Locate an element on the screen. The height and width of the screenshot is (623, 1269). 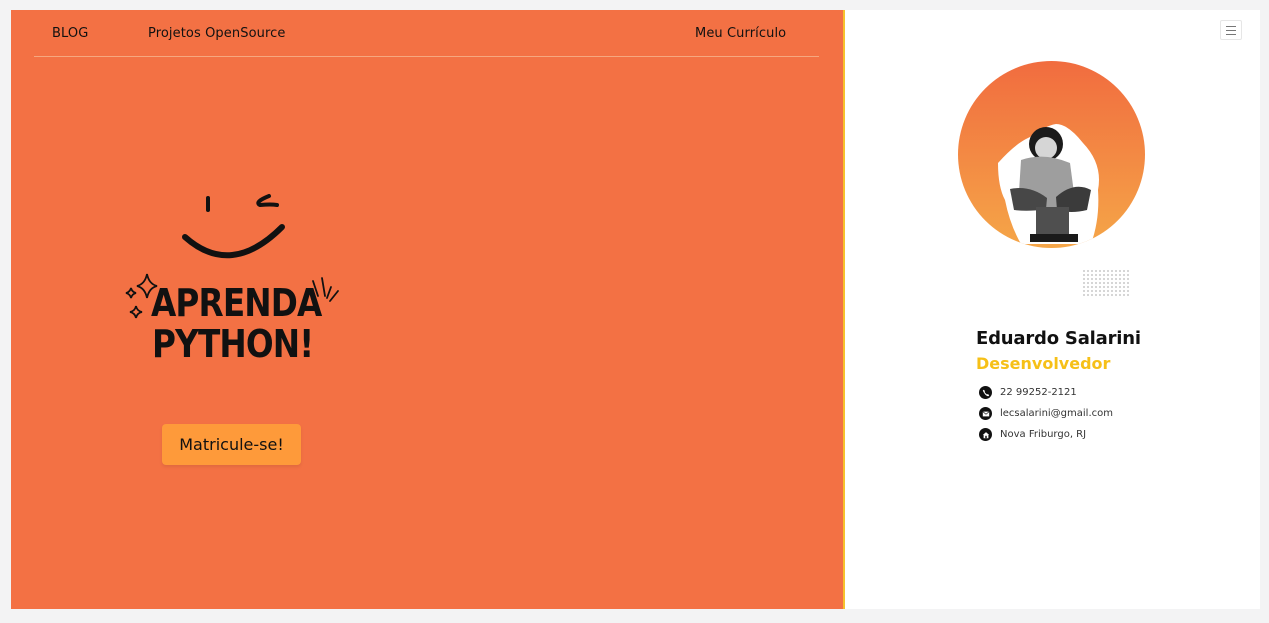
nav-projects-link: Projetos OpenSource is located at coordinates (216, 33).